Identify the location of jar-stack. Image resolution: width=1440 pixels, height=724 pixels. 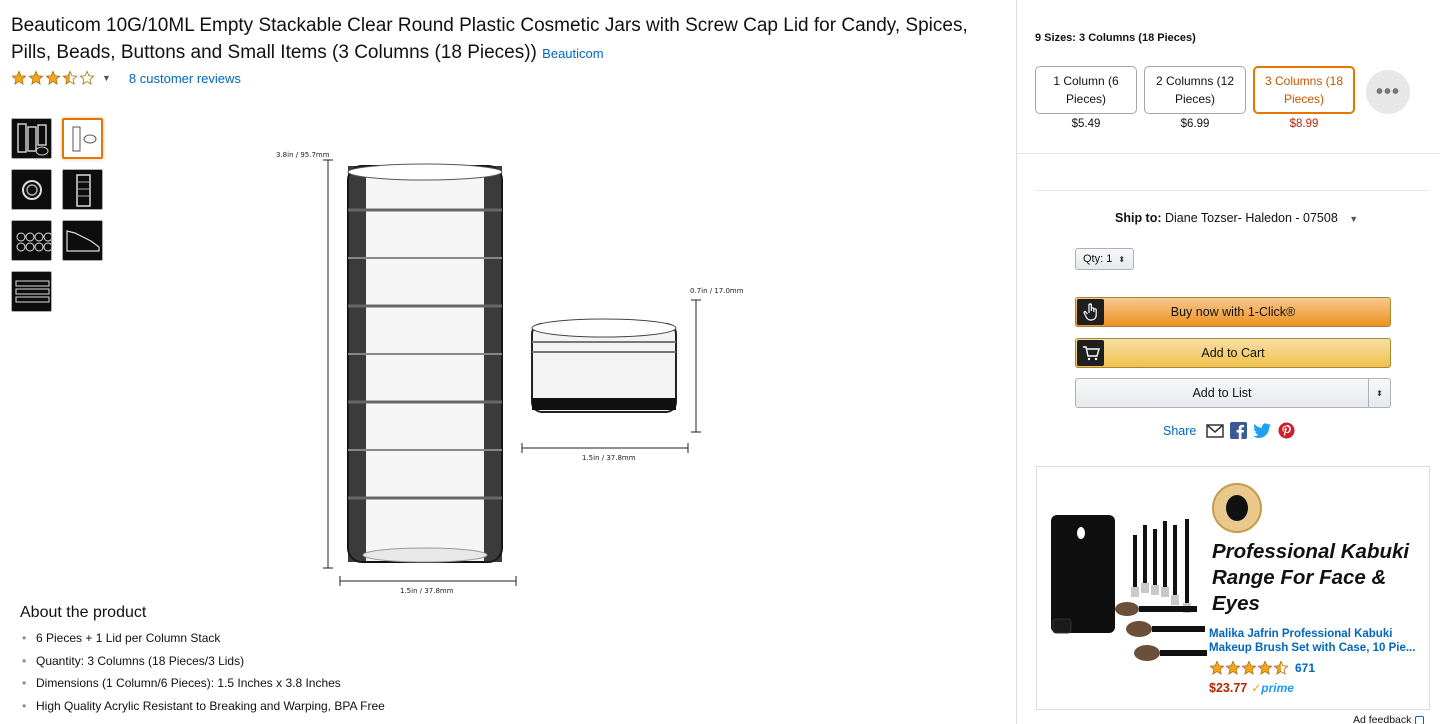
(425, 363).